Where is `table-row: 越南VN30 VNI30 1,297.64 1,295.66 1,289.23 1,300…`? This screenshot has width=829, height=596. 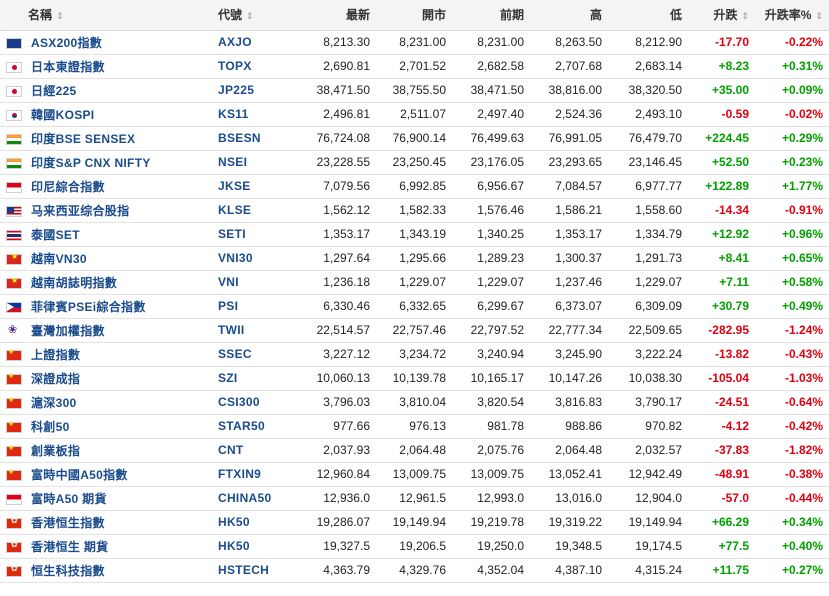 table-row: 越南VN30 VNI30 1,297.64 1,295.66 1,289.23 1,300… is located at coordinates (414, 258).